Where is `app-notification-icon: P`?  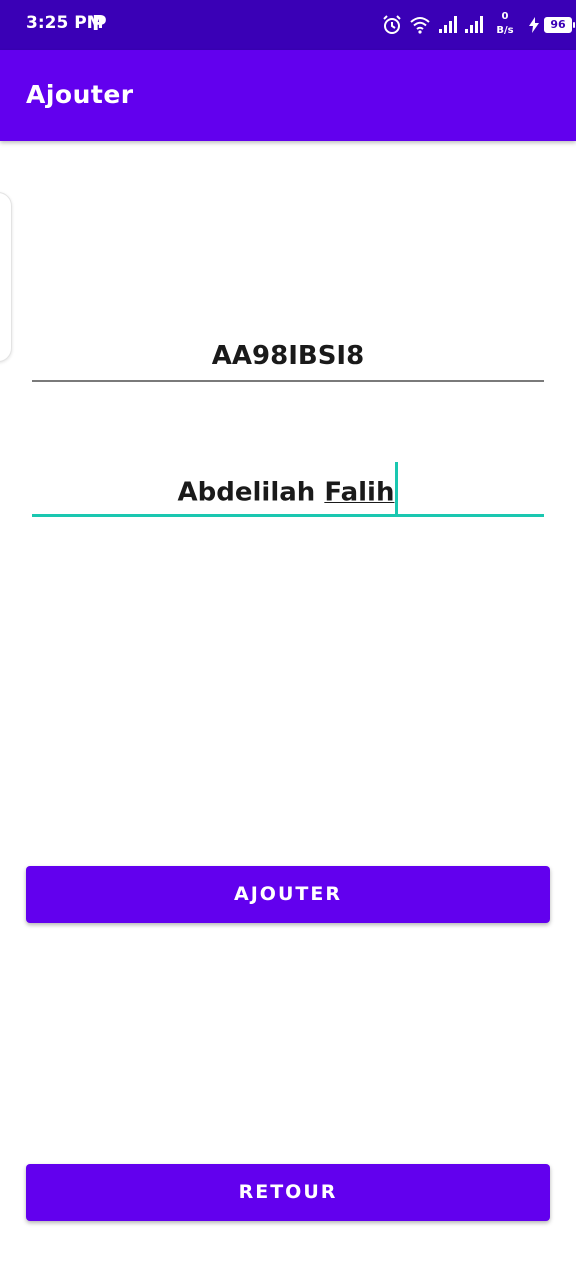
app-notification-icon: P is located at coordinates (99, 23).